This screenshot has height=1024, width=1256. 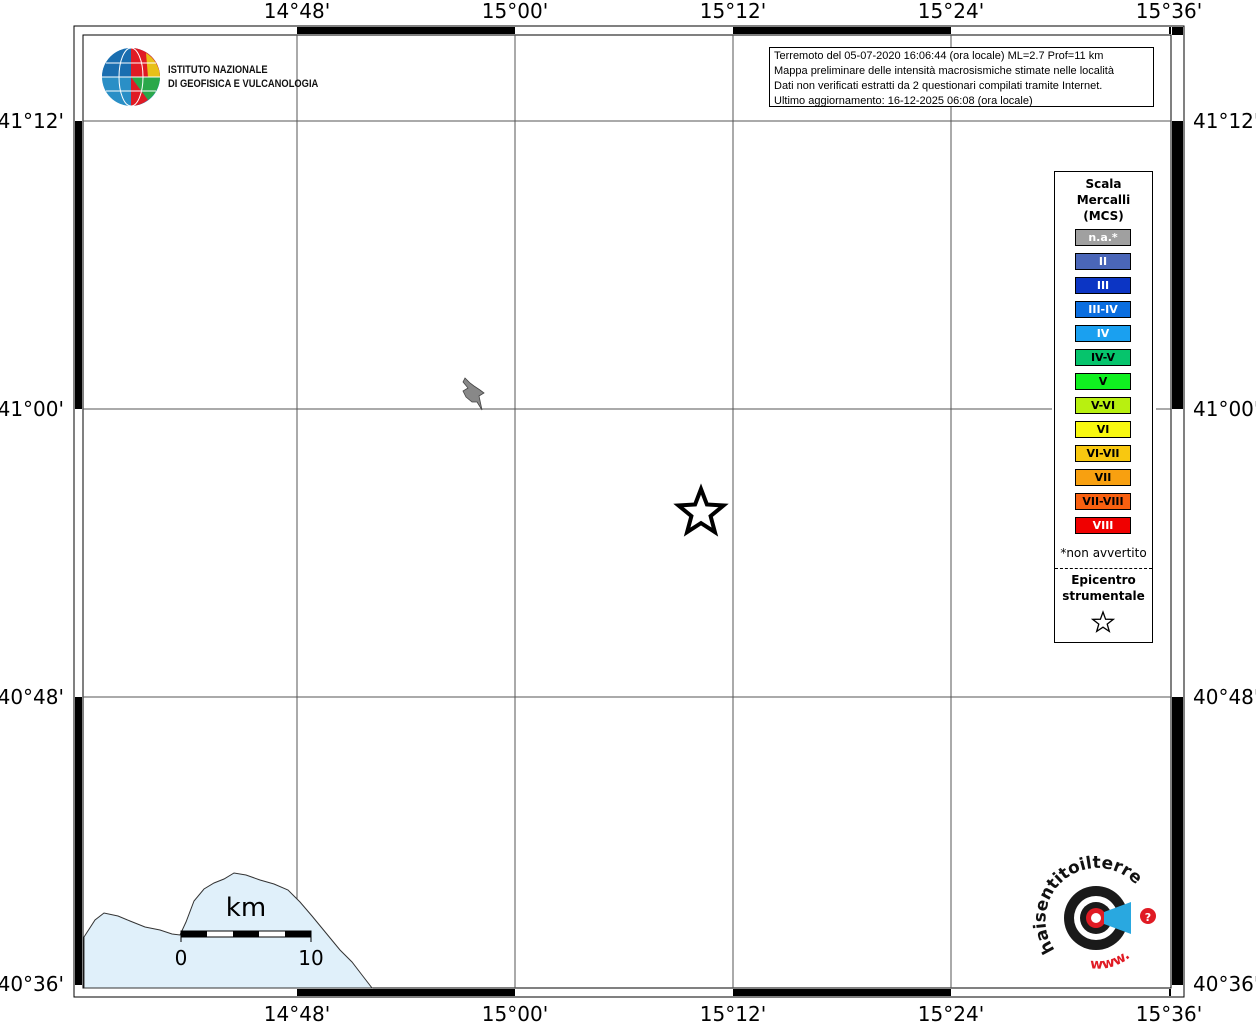 What do you see at coordinates (1169, 1013) in the screenshot?
I see `lon-label-bottom-5: 15°36'` at bounding box center [1169, 1013].